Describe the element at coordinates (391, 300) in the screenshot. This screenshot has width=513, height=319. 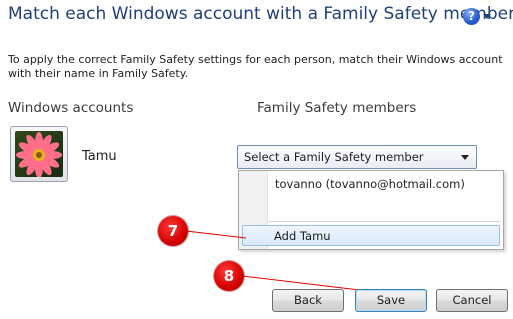
I see `save-button: Save` at that location.